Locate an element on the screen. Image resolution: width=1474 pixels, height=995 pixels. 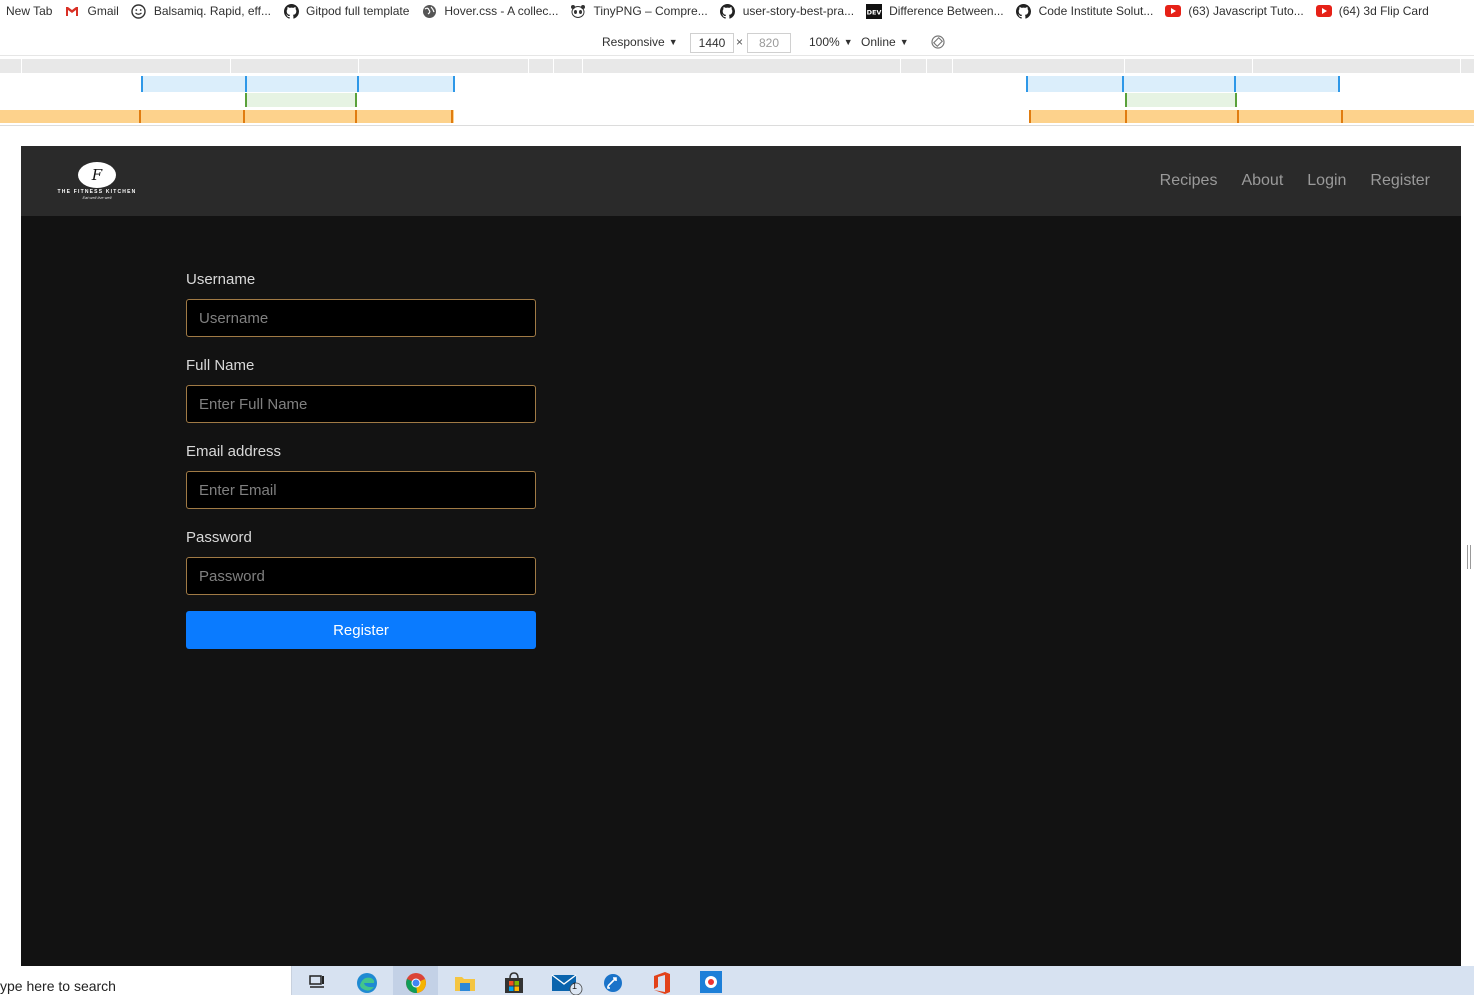
rotate-icon is located at coordinates (938, 43).